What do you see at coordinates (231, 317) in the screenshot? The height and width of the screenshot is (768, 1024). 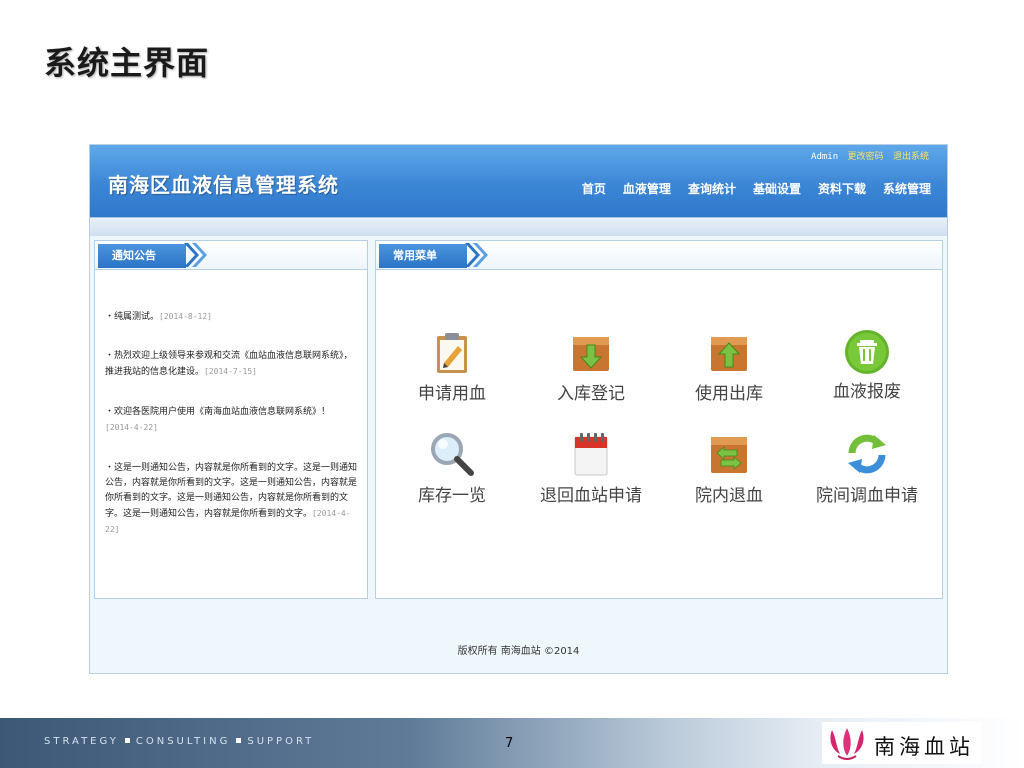 I see `notice-item: ・纯属测试。[2014-8-12]` at bounding box center [231, 317].